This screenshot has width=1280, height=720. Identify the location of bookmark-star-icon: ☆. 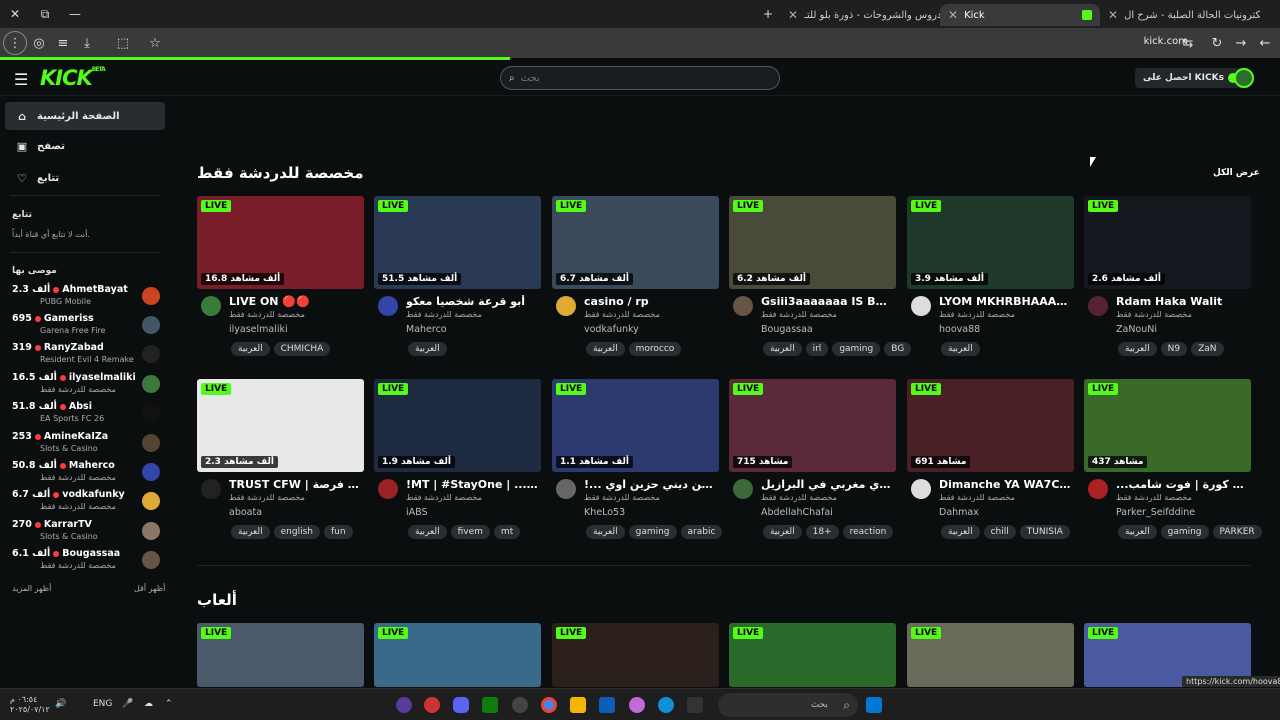
(155, 43).